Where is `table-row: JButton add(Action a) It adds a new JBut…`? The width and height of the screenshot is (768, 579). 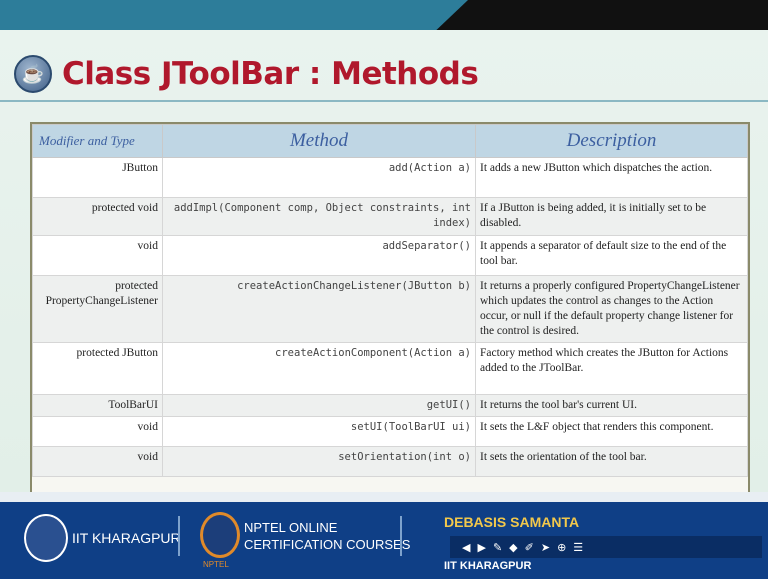 table-row: JButton add(Action a) It adds a new JBut… is located at coordinates (390, 177).